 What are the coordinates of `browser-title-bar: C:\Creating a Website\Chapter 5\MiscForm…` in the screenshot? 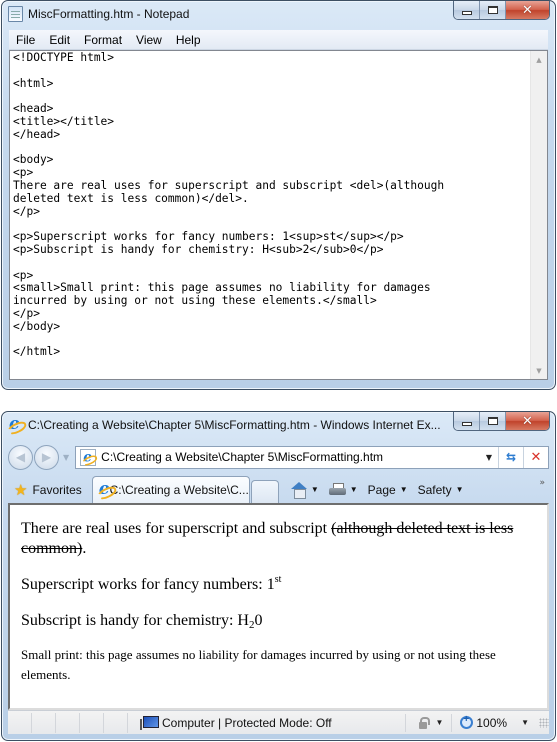 It's located at (278, 425).